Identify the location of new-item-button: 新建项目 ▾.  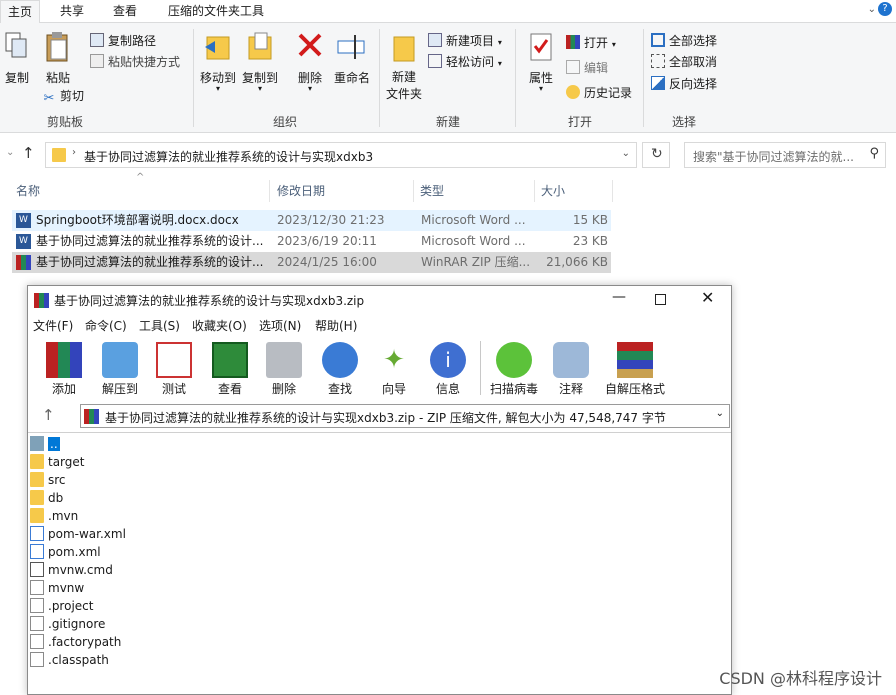
(465, 41).